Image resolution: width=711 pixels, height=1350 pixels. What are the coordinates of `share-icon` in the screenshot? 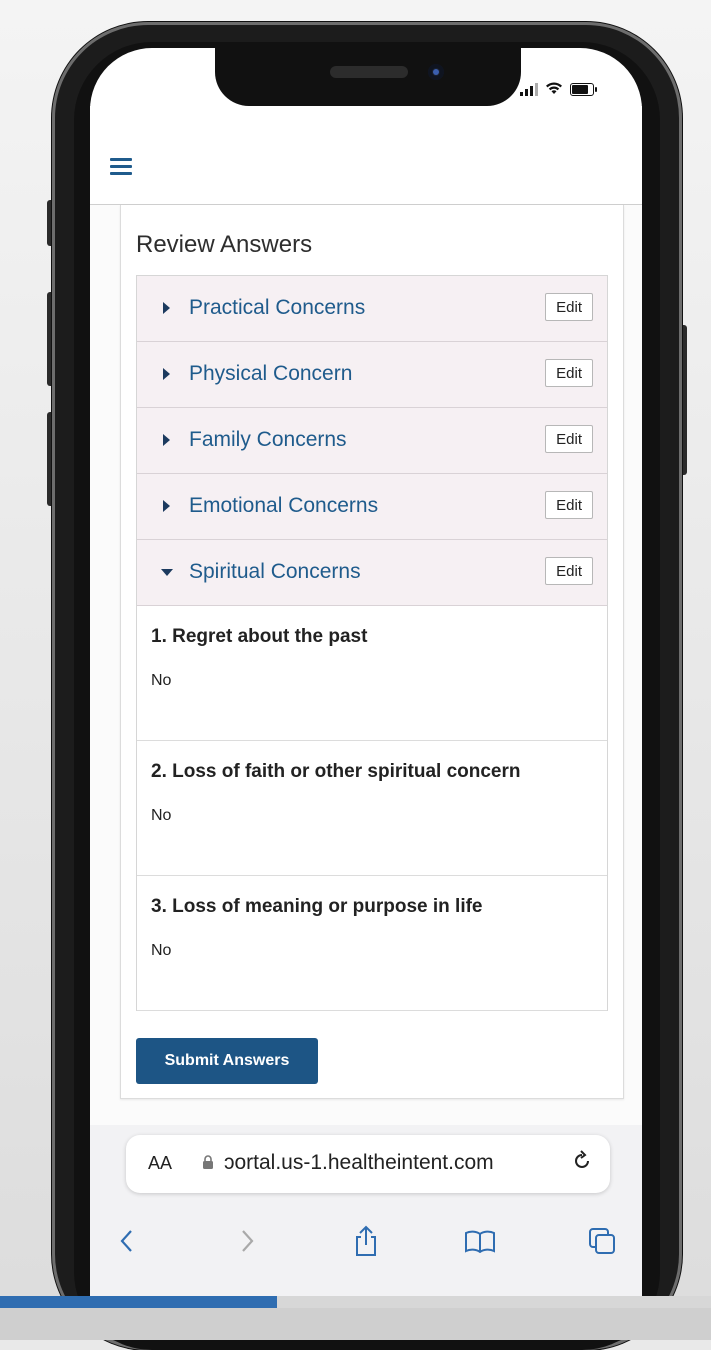 It's located at (366, 1241).